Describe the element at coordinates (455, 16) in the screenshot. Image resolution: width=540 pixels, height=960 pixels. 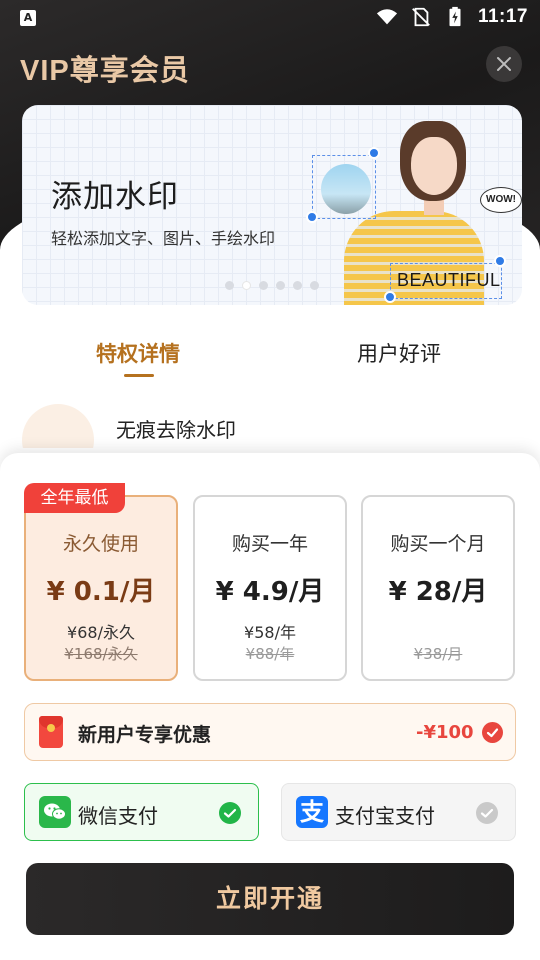
I see `battery-charging-icon` at that location.